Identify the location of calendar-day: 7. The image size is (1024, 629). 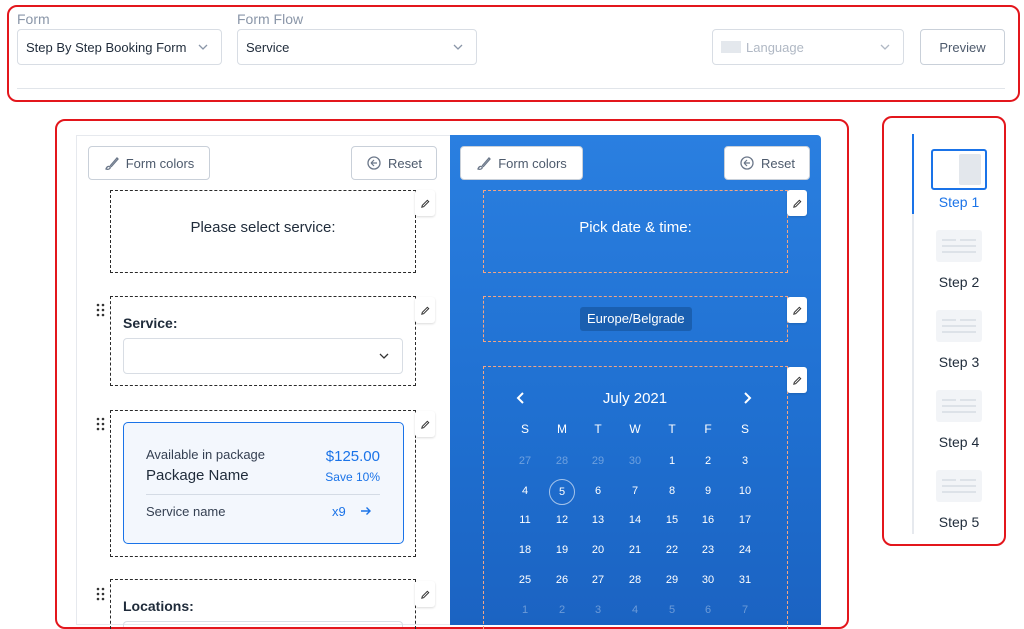
(635, 491).